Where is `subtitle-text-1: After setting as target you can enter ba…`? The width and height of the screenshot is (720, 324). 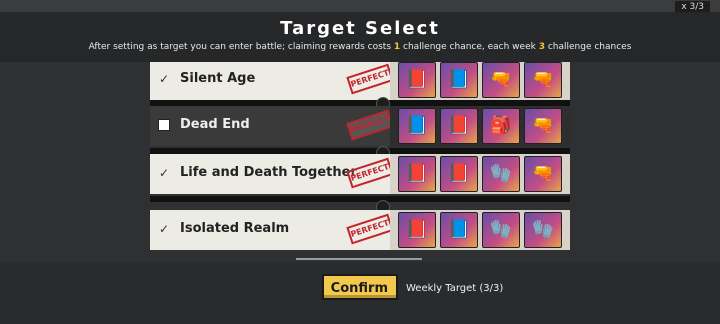
subtitle-text-1: After setting as target you can enter ba… is located at coordinates (241, 47).